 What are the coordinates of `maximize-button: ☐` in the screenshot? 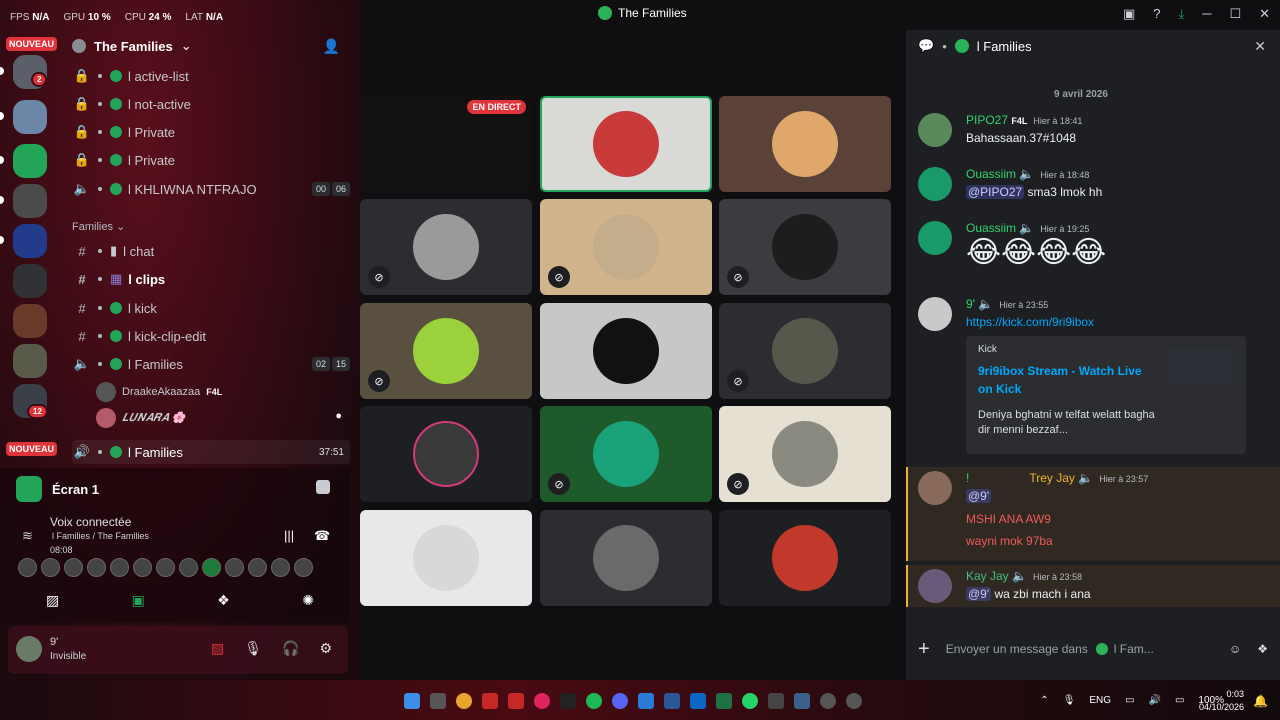 It's located at (1235, 14).